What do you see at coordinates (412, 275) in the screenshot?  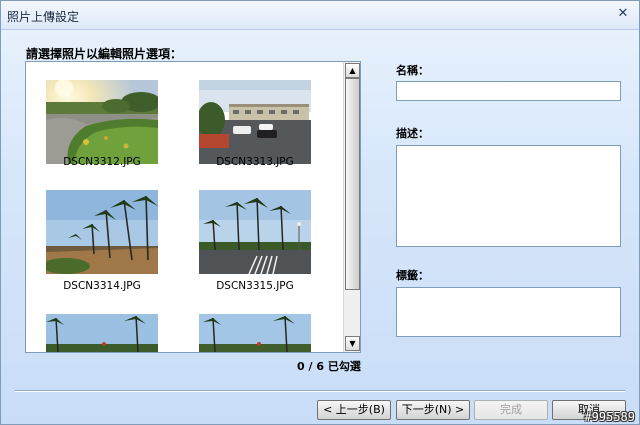 I see `tags-label: 標籤：` at bounding box center [412, 275].